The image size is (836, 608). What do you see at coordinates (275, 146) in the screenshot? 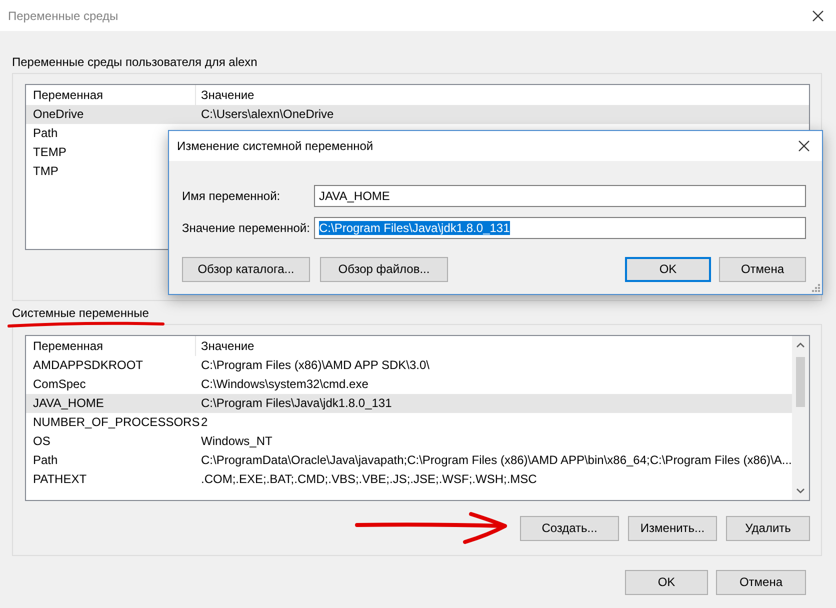
I see `dialog-title: Изменение системной переменной` at bounding box center [275, 146].